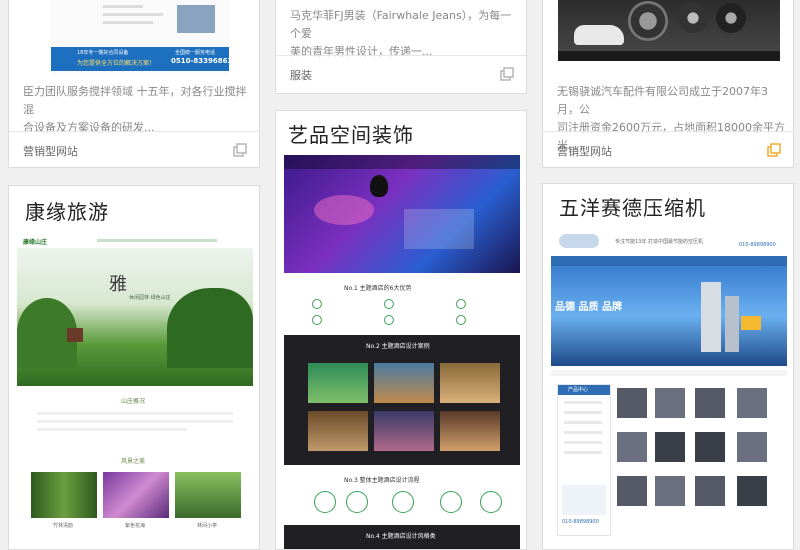 This screenshot has width=800, height=550. Describe the element at coordinates (301, 75) in the screenshot. I see `category-tag: 服装` at that location.